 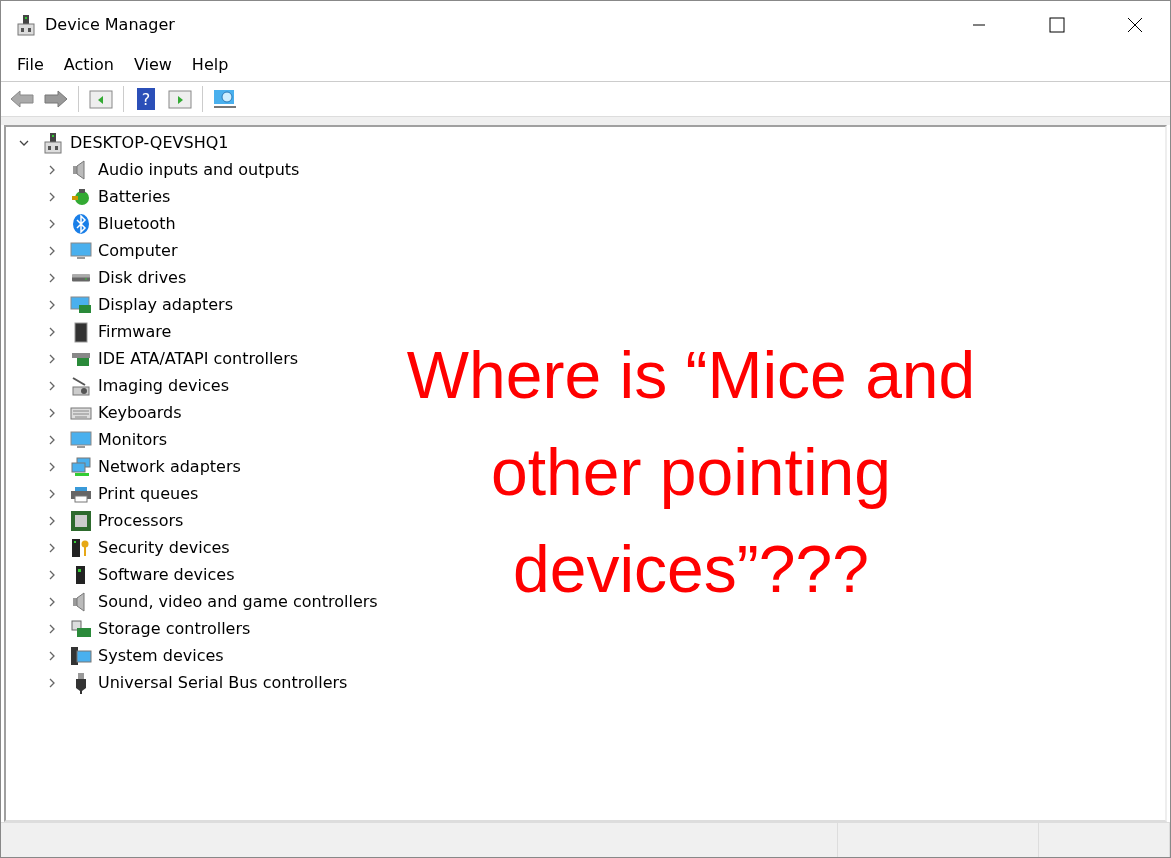 I want to click on tree-item: Disk drives, so click(x=142, y=277).